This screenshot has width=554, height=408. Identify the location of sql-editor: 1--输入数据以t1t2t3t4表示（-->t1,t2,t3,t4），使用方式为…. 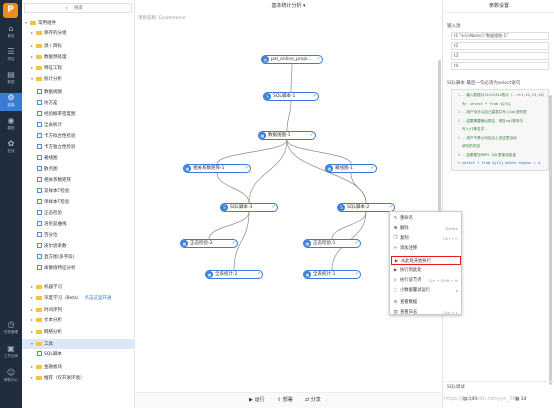
(500, 130).